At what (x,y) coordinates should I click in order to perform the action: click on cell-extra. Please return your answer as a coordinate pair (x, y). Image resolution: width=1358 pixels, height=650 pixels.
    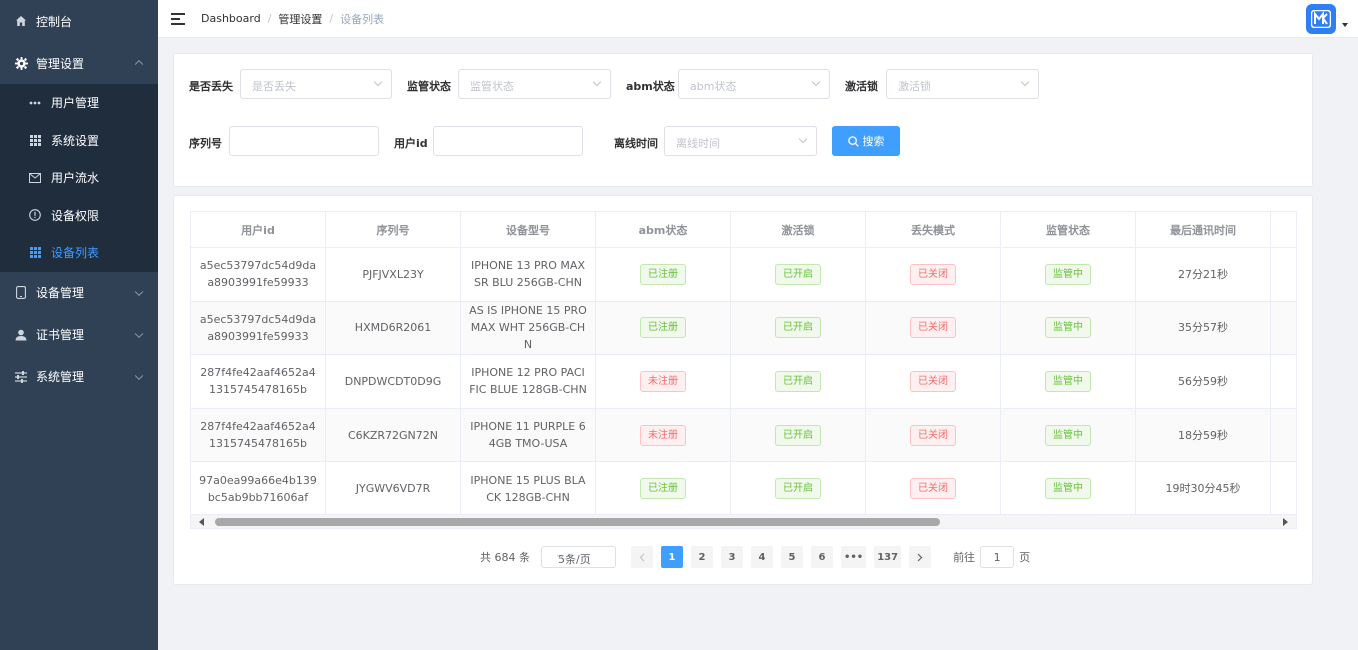
    Looking at the image, I should click on (1283, 274).